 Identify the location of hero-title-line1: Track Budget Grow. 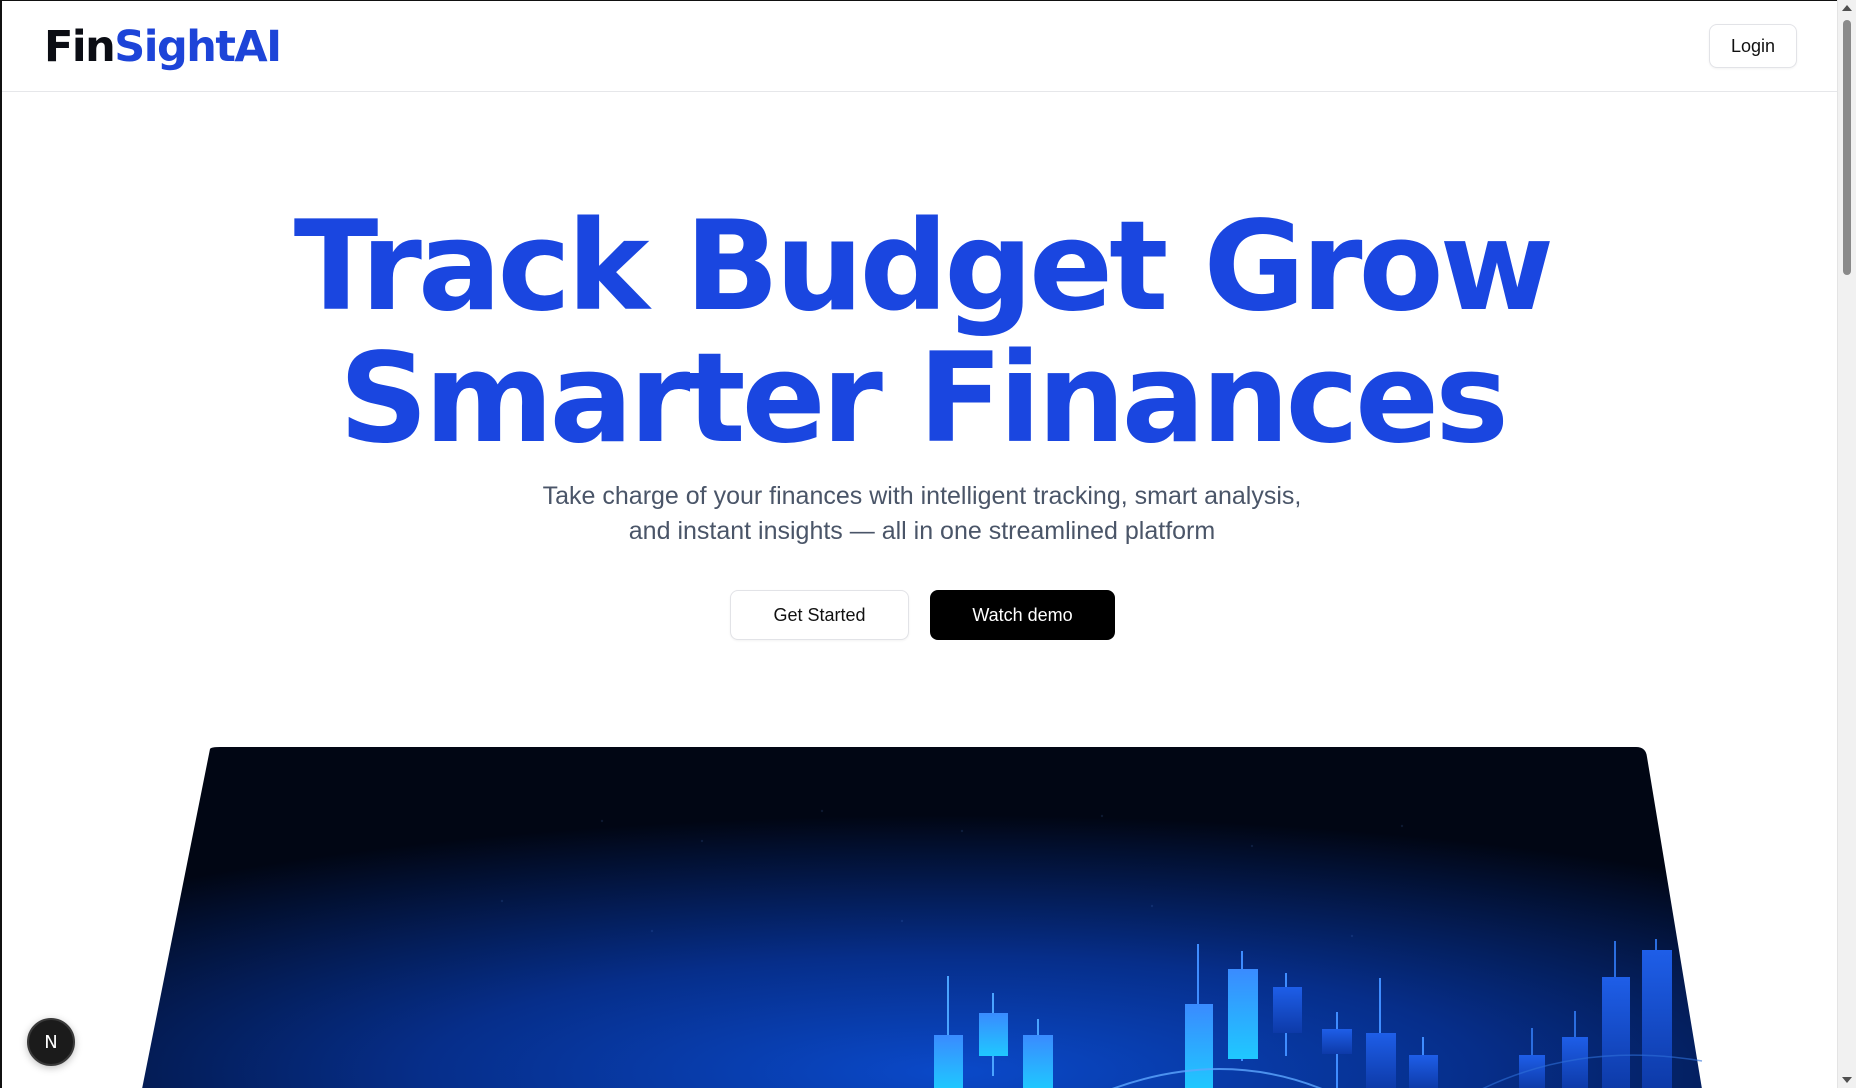
(923, 267).